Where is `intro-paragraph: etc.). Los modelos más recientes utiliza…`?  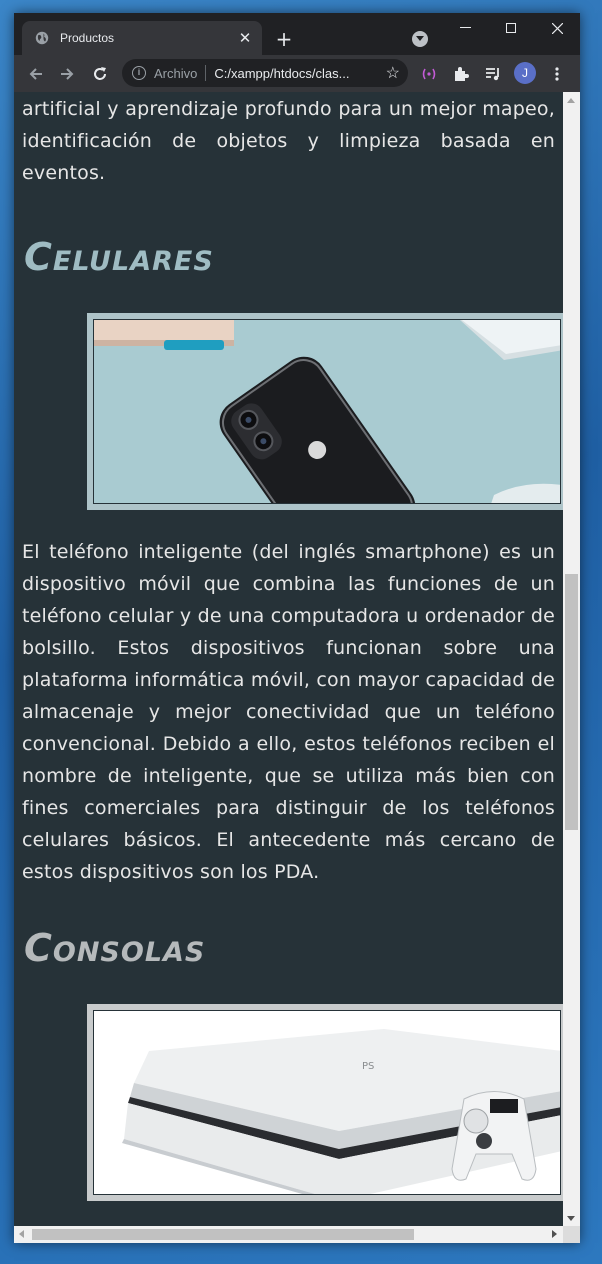
intro-paragraph: etc.). Los modelos más recientes utiliza… is located at coordinates (288, 141).